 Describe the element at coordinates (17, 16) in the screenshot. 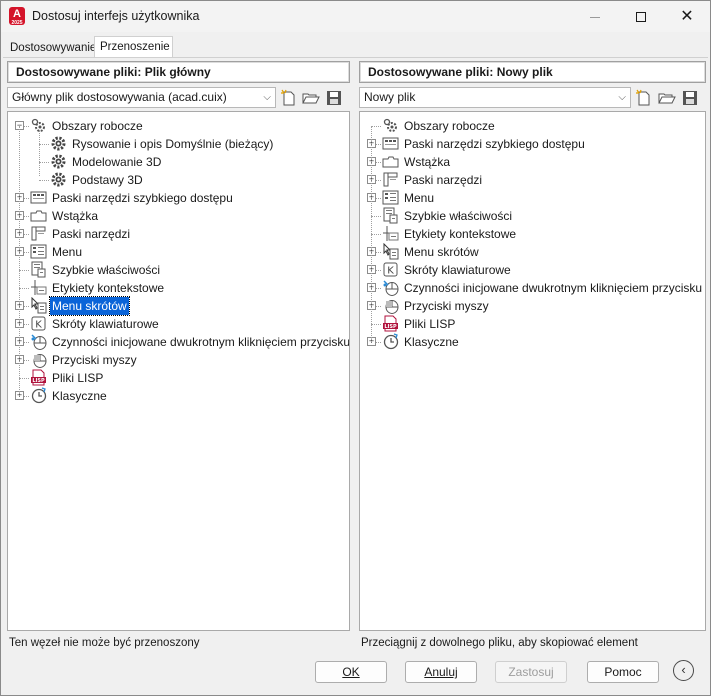

I see `autocad-app-icon: A 2025` at that location.